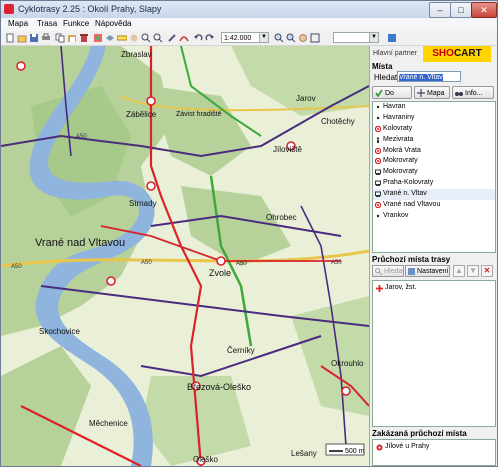  What do you see at coordinates (379, 447) in the screenshot?
I see `forbidden-marker-icon` at bounding box center [379, 447].